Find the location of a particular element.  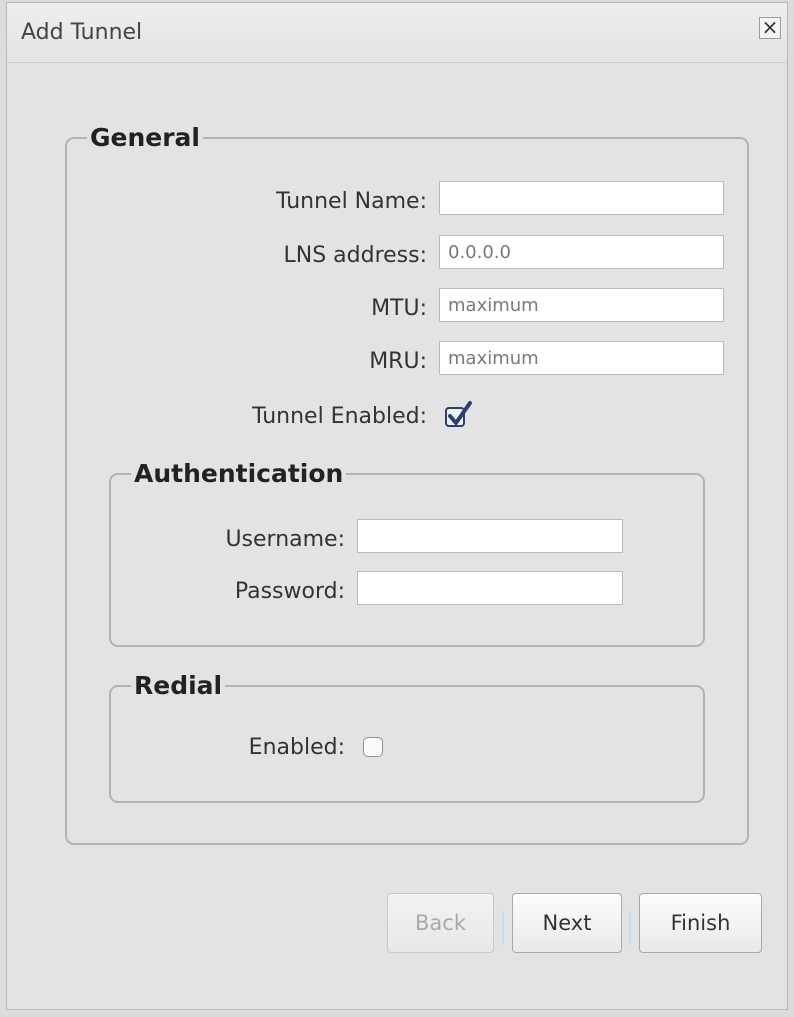

back-button: Back is located at coordinates (440, 923).